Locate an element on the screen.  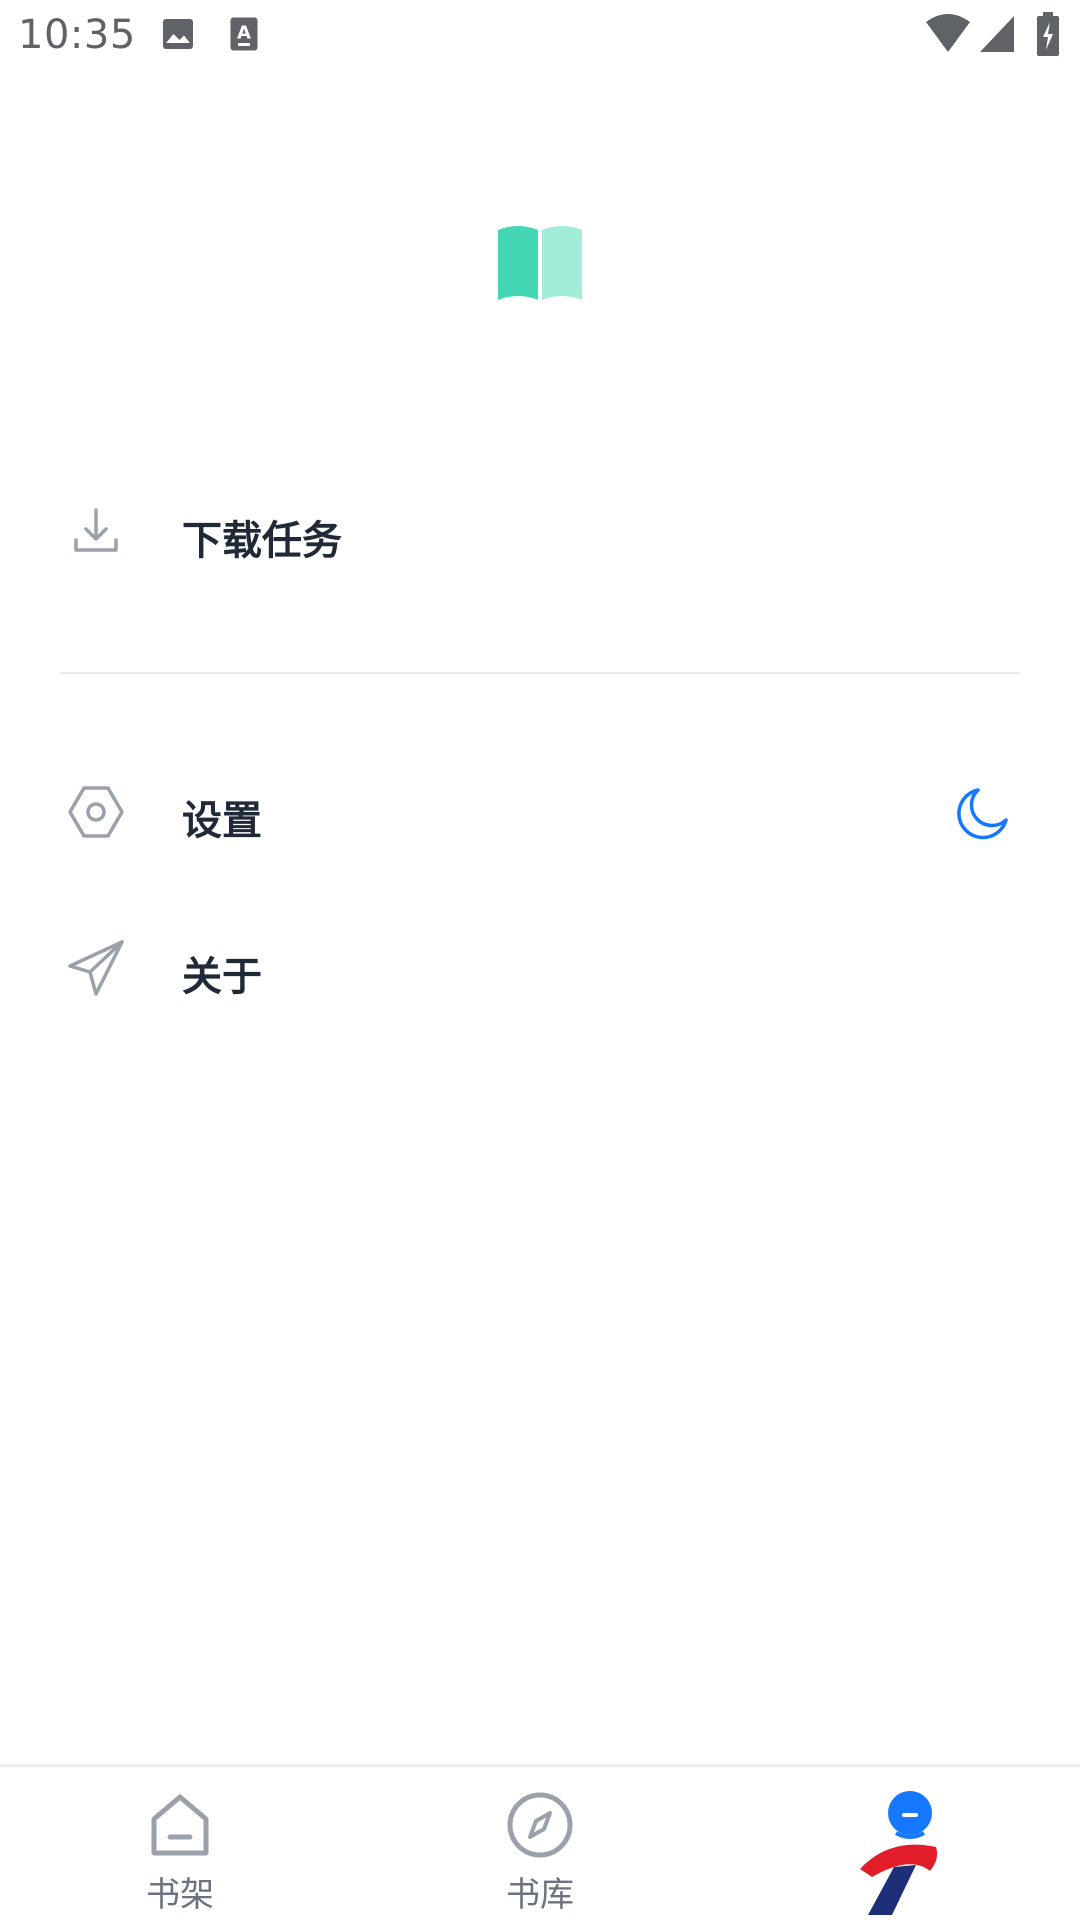
svg-text: A is located at coordinates (244, 33).